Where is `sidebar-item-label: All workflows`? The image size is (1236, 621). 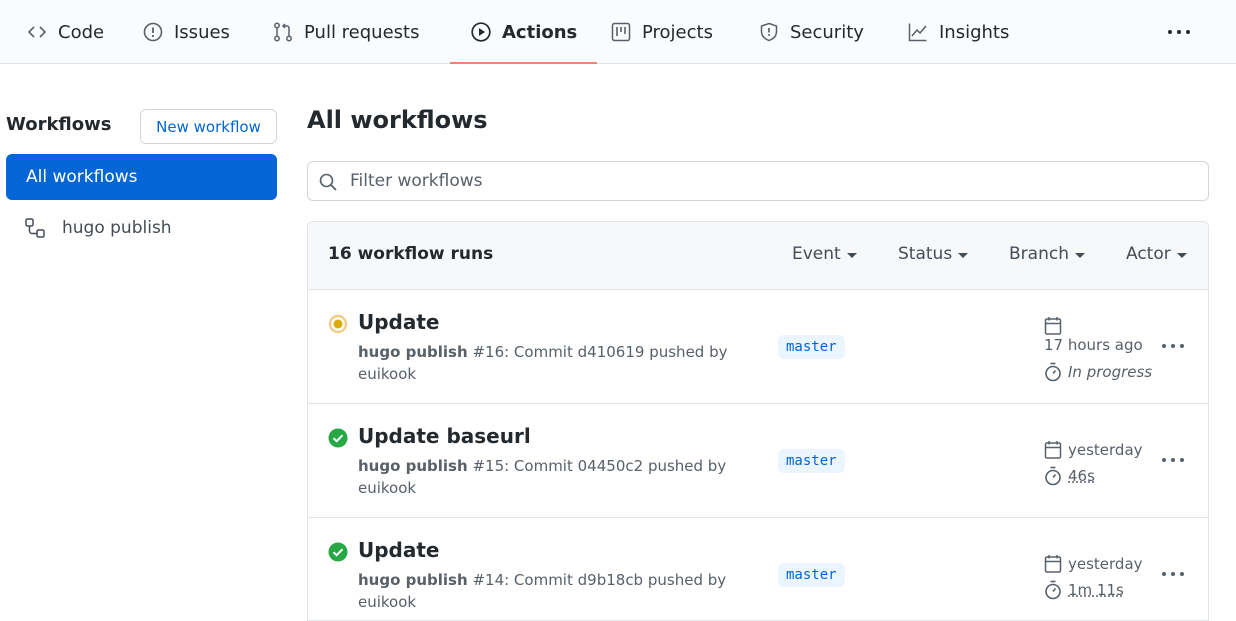
sidebar-item-label: All workflows is located at coordinates (82, 177).